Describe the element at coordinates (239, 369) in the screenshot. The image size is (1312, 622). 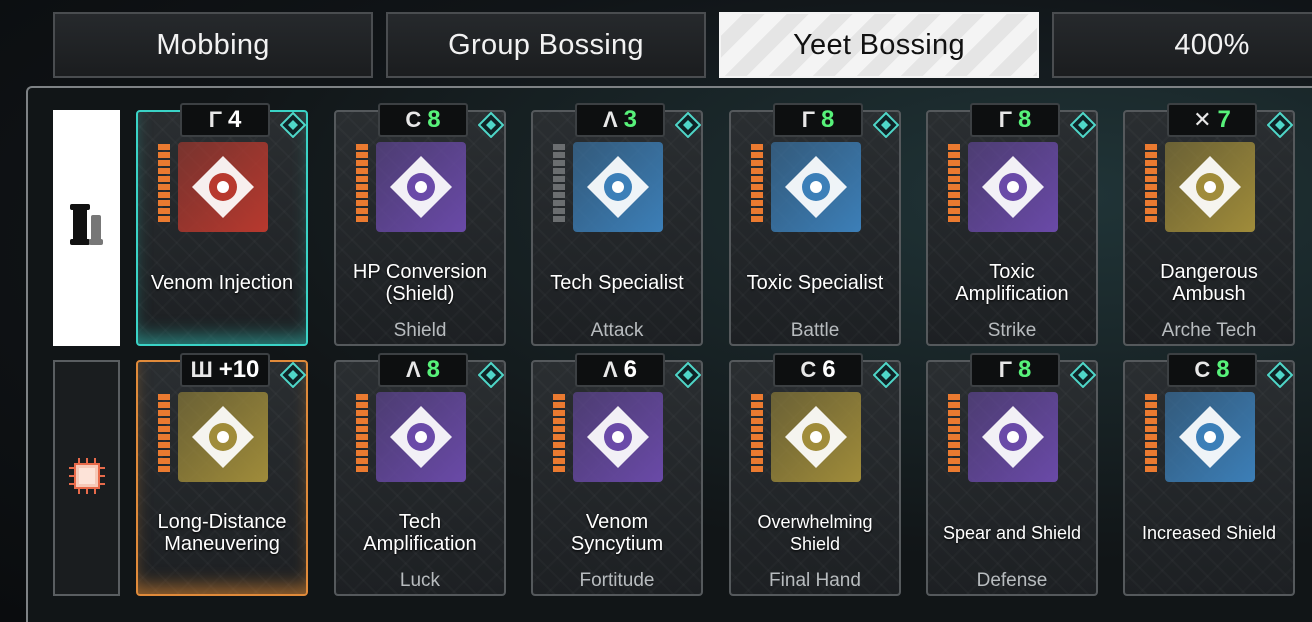
I see `capacity-value: +10` at that location.